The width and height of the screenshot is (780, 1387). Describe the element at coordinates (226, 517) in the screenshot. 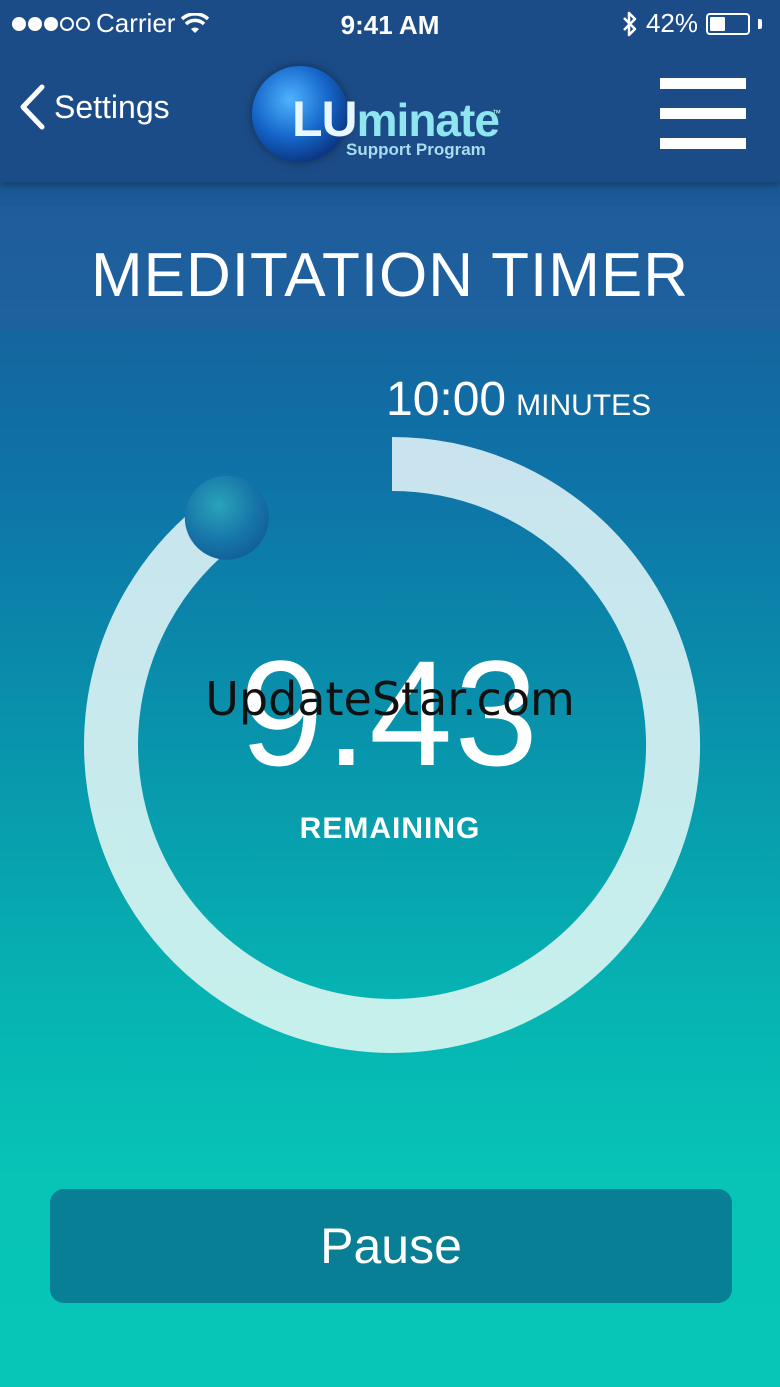

I see `timer-knob` at that location.